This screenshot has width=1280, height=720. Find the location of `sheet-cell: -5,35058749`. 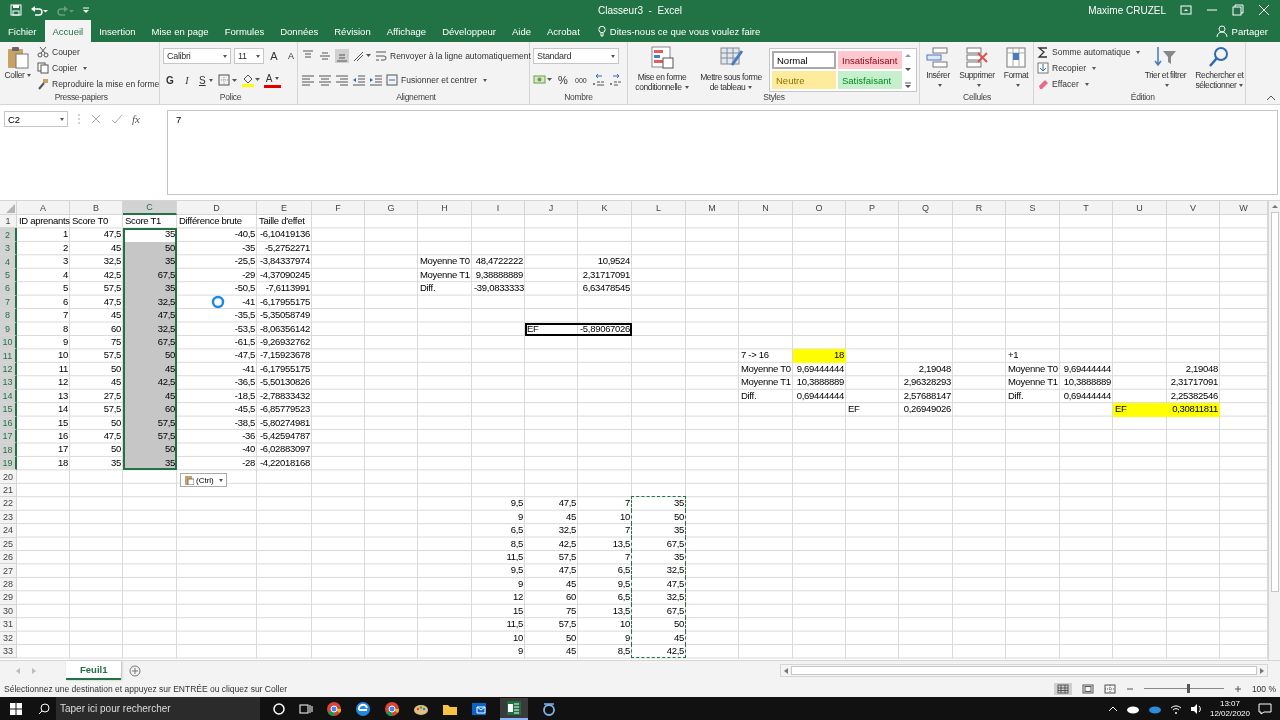

sheet-cell: -5,35058749 is located at coordinates (284, 316).